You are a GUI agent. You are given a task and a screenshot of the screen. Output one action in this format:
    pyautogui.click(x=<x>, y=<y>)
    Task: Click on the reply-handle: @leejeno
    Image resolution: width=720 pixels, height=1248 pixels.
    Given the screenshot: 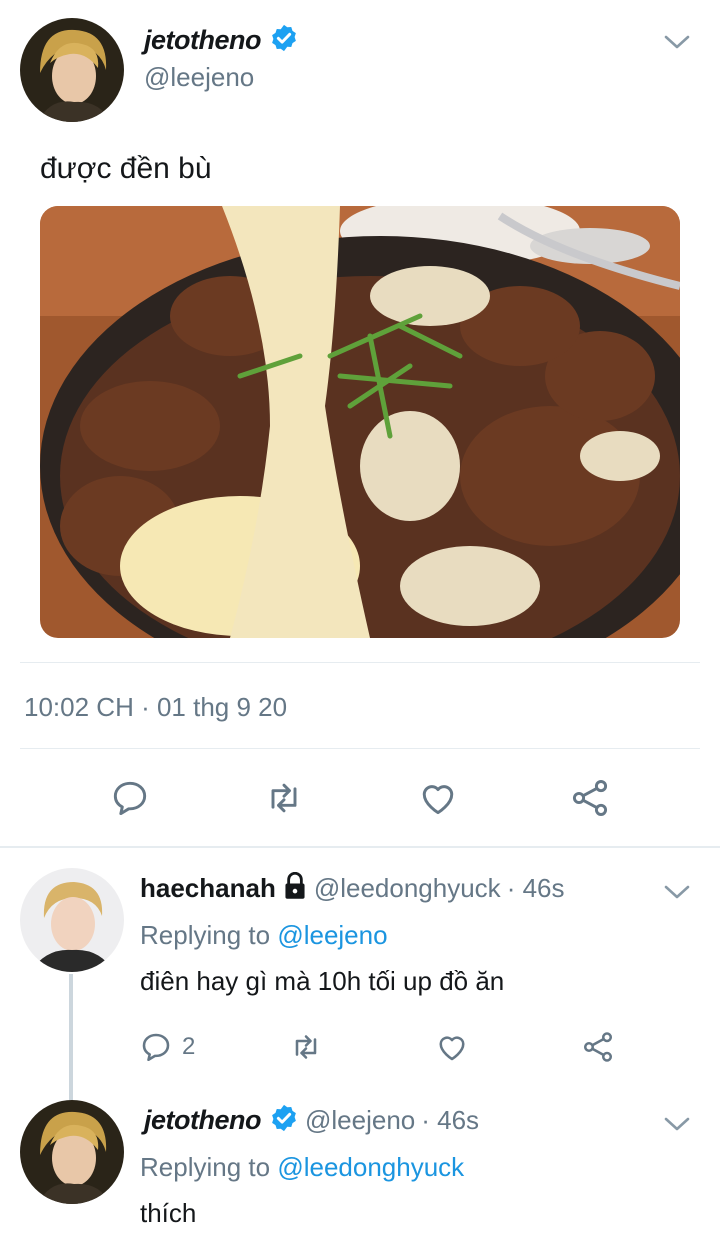 What is the action you would take?
    pyautogui.click(x=360, y=1120)
    